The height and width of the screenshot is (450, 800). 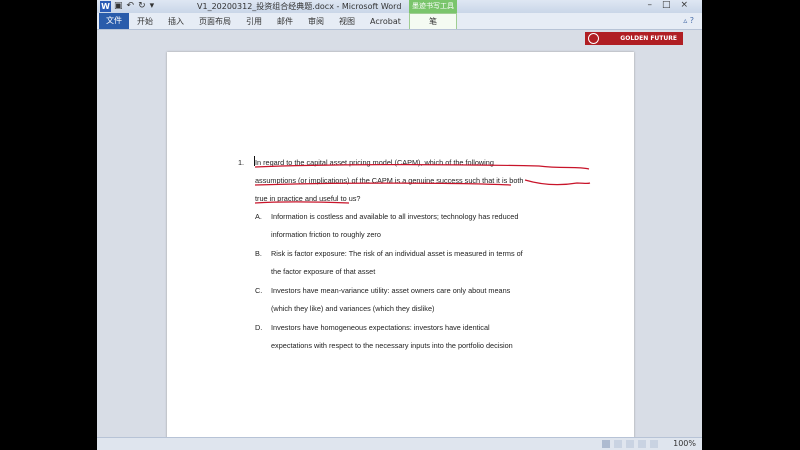 I want to click on tab-view: 视图, so click(x=347, y=21).